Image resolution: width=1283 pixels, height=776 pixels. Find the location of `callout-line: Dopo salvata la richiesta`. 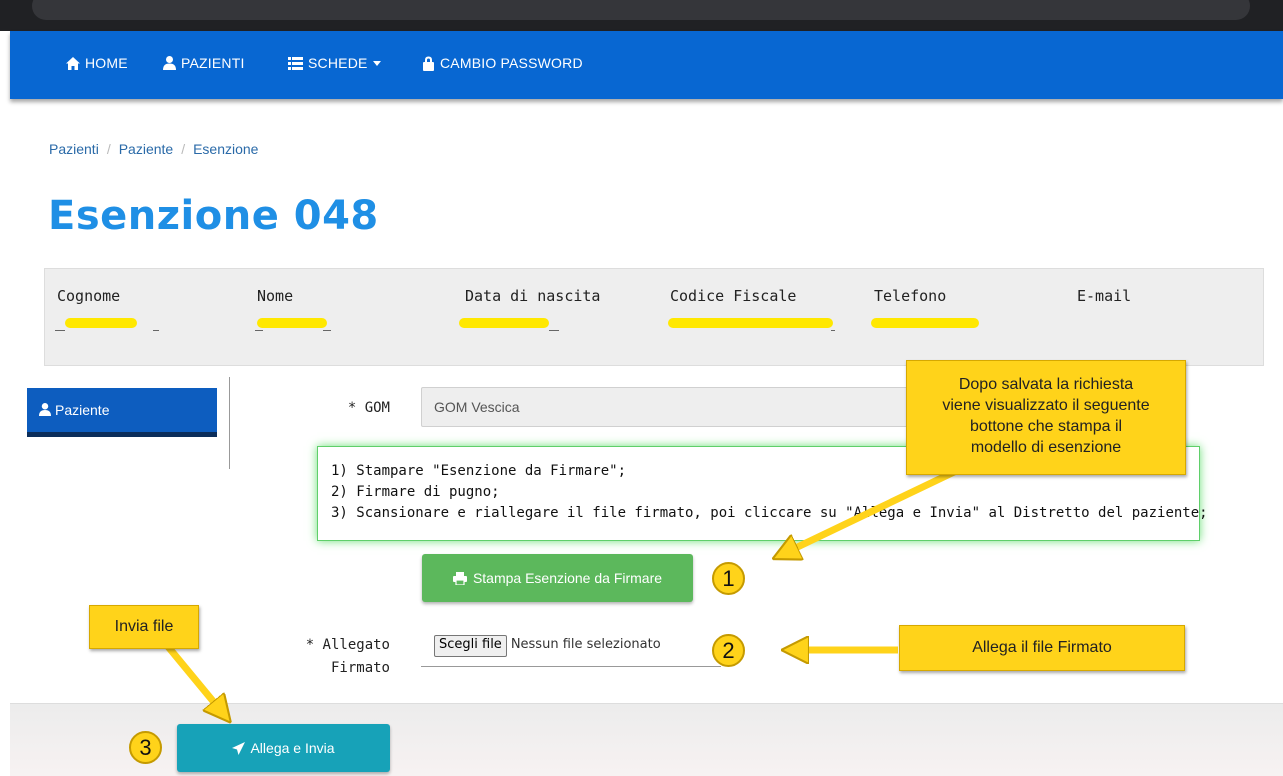

callout-line: Dopo salvata la richiesta is located at coordinates (1046, 384).